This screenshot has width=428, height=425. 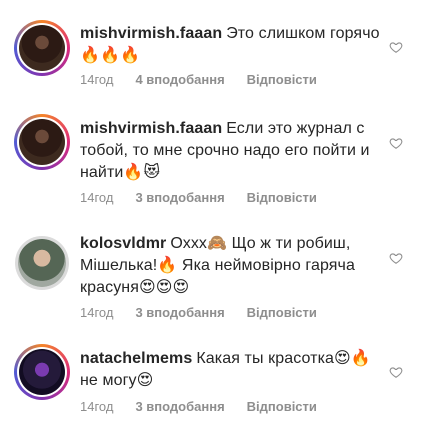 I want to click on username: kolosvldmr, so click(x=123, y=243).